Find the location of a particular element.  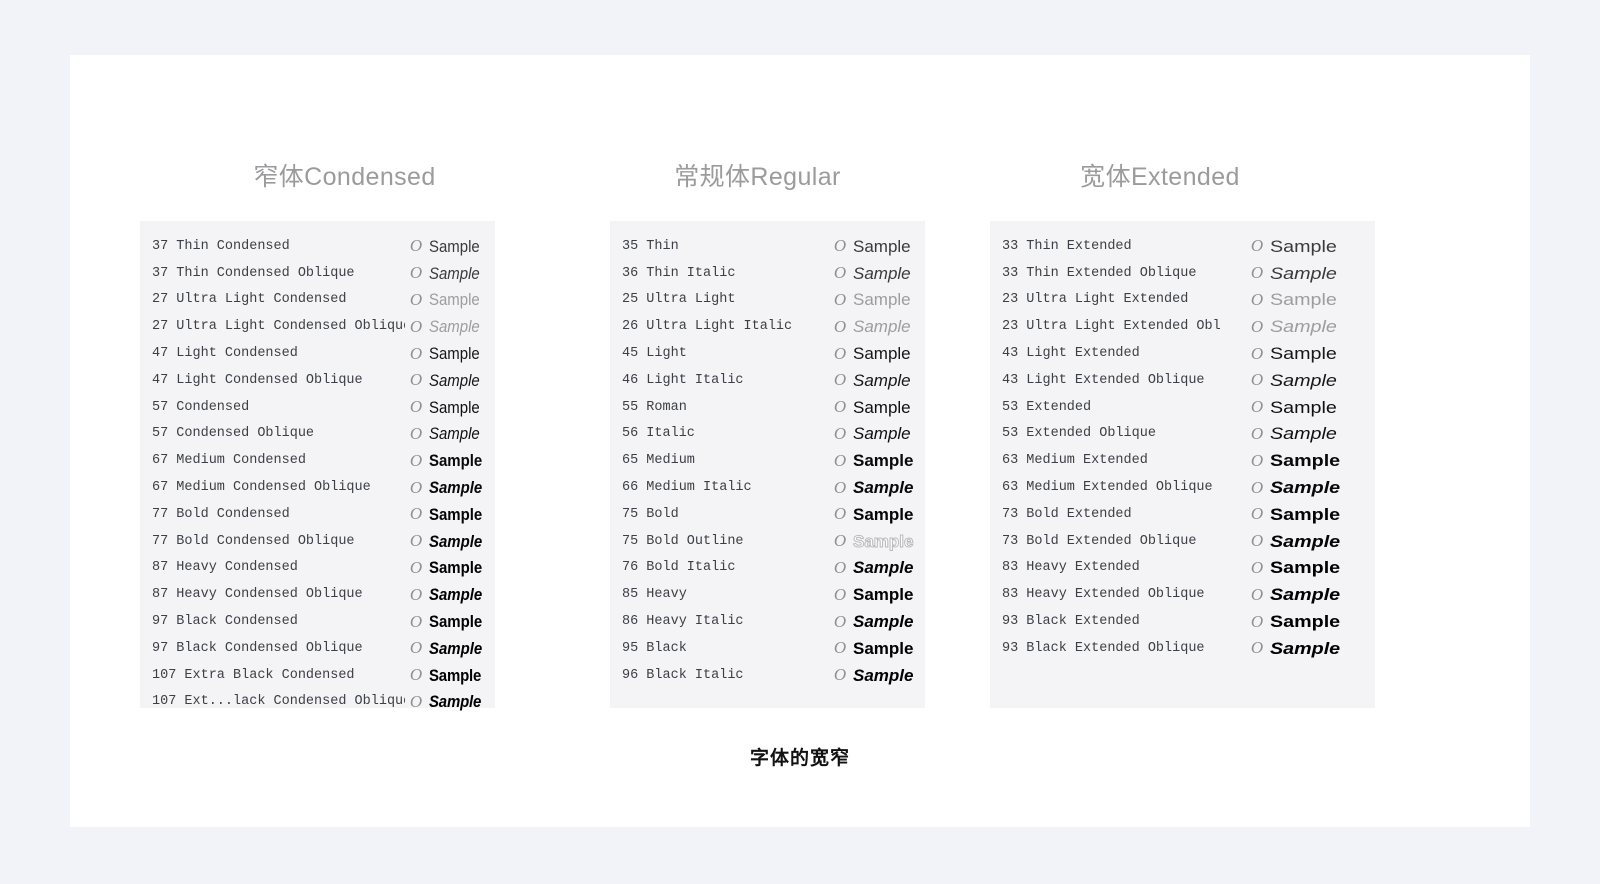

font-list-item: 23 Ultra Light Extended Obl O Sample is located at coordinates (1182, 326).